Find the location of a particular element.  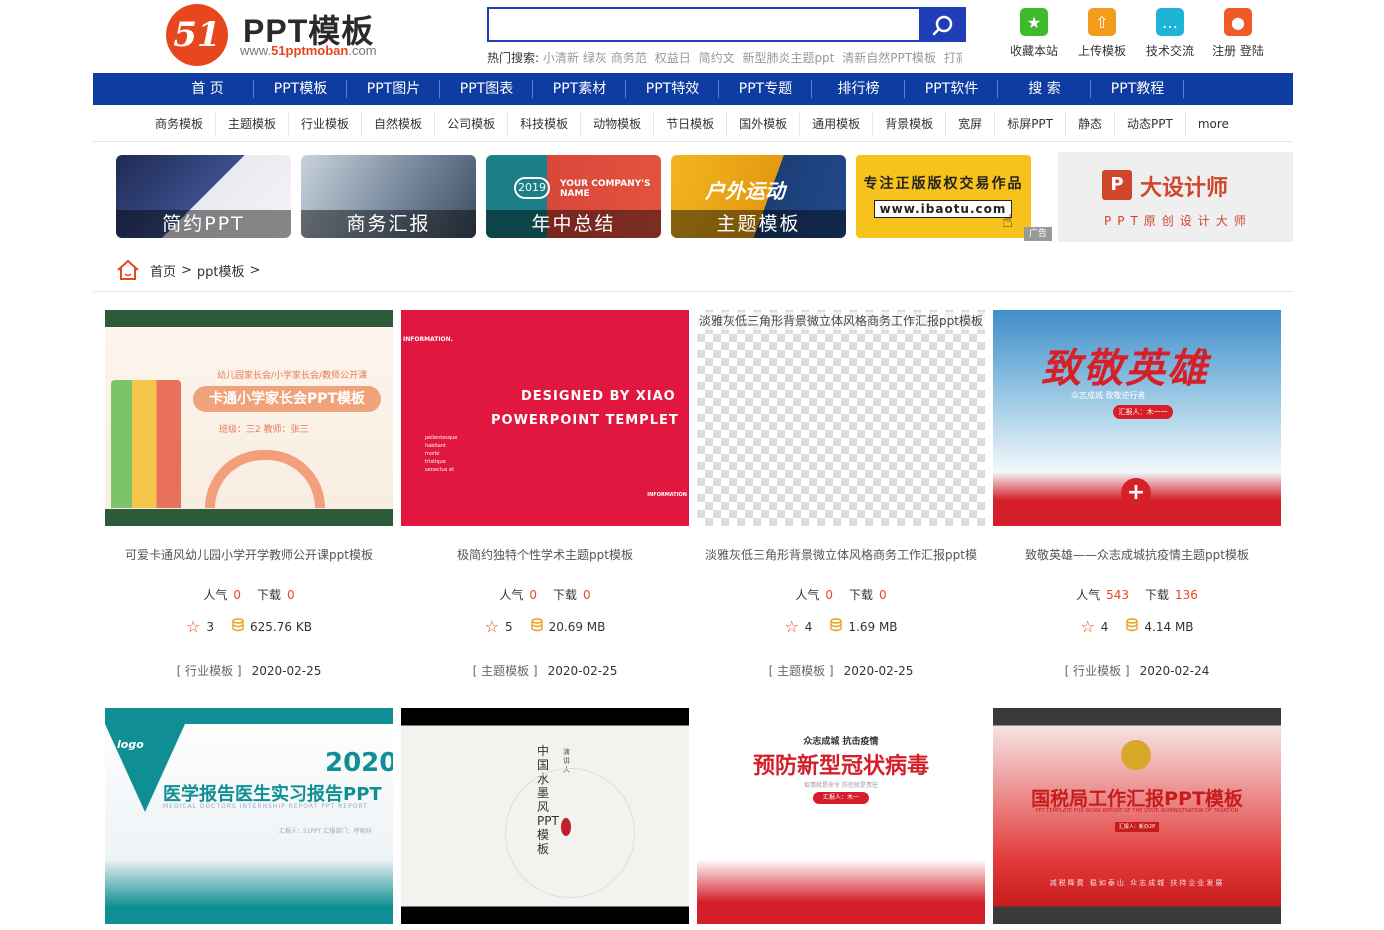

subnav-item: 标屏PPT is located at coordinates (1030, 124).